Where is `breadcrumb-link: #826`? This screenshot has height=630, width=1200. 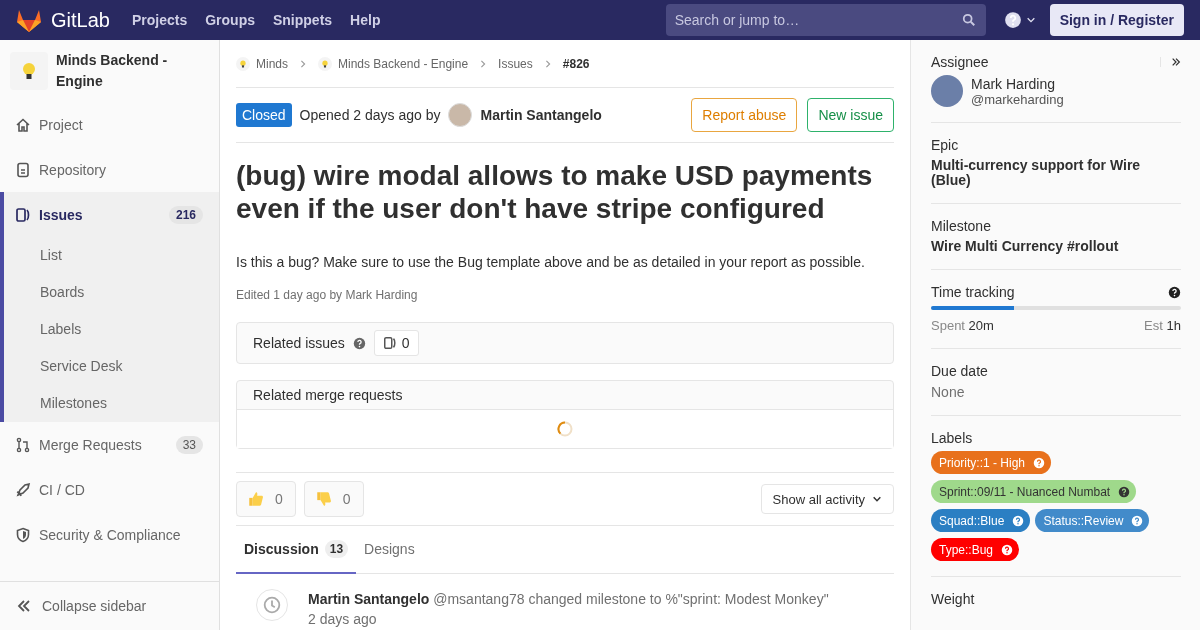 breadcrumb-link: #826 is located at coordinates (576, 63).